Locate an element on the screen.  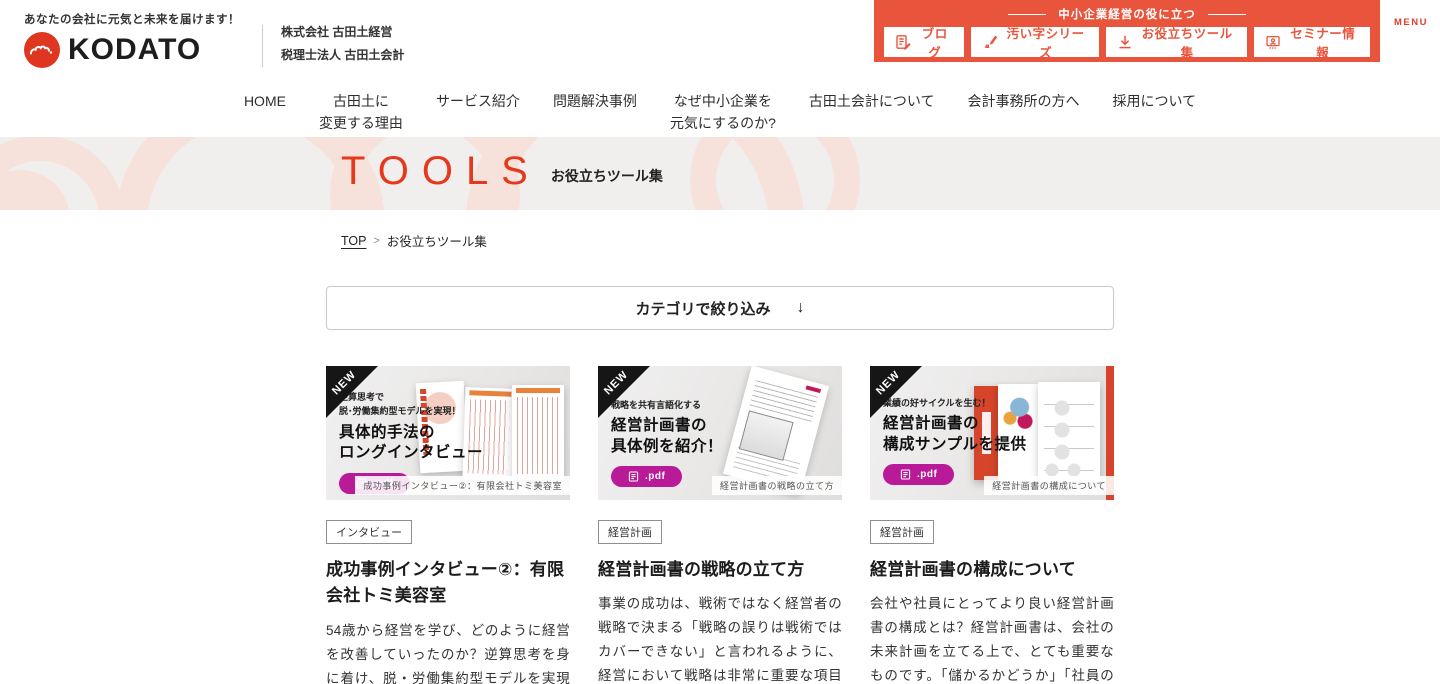
banner-content: TOOLS お役立ちツール集 is located at coordinates (720, 164).